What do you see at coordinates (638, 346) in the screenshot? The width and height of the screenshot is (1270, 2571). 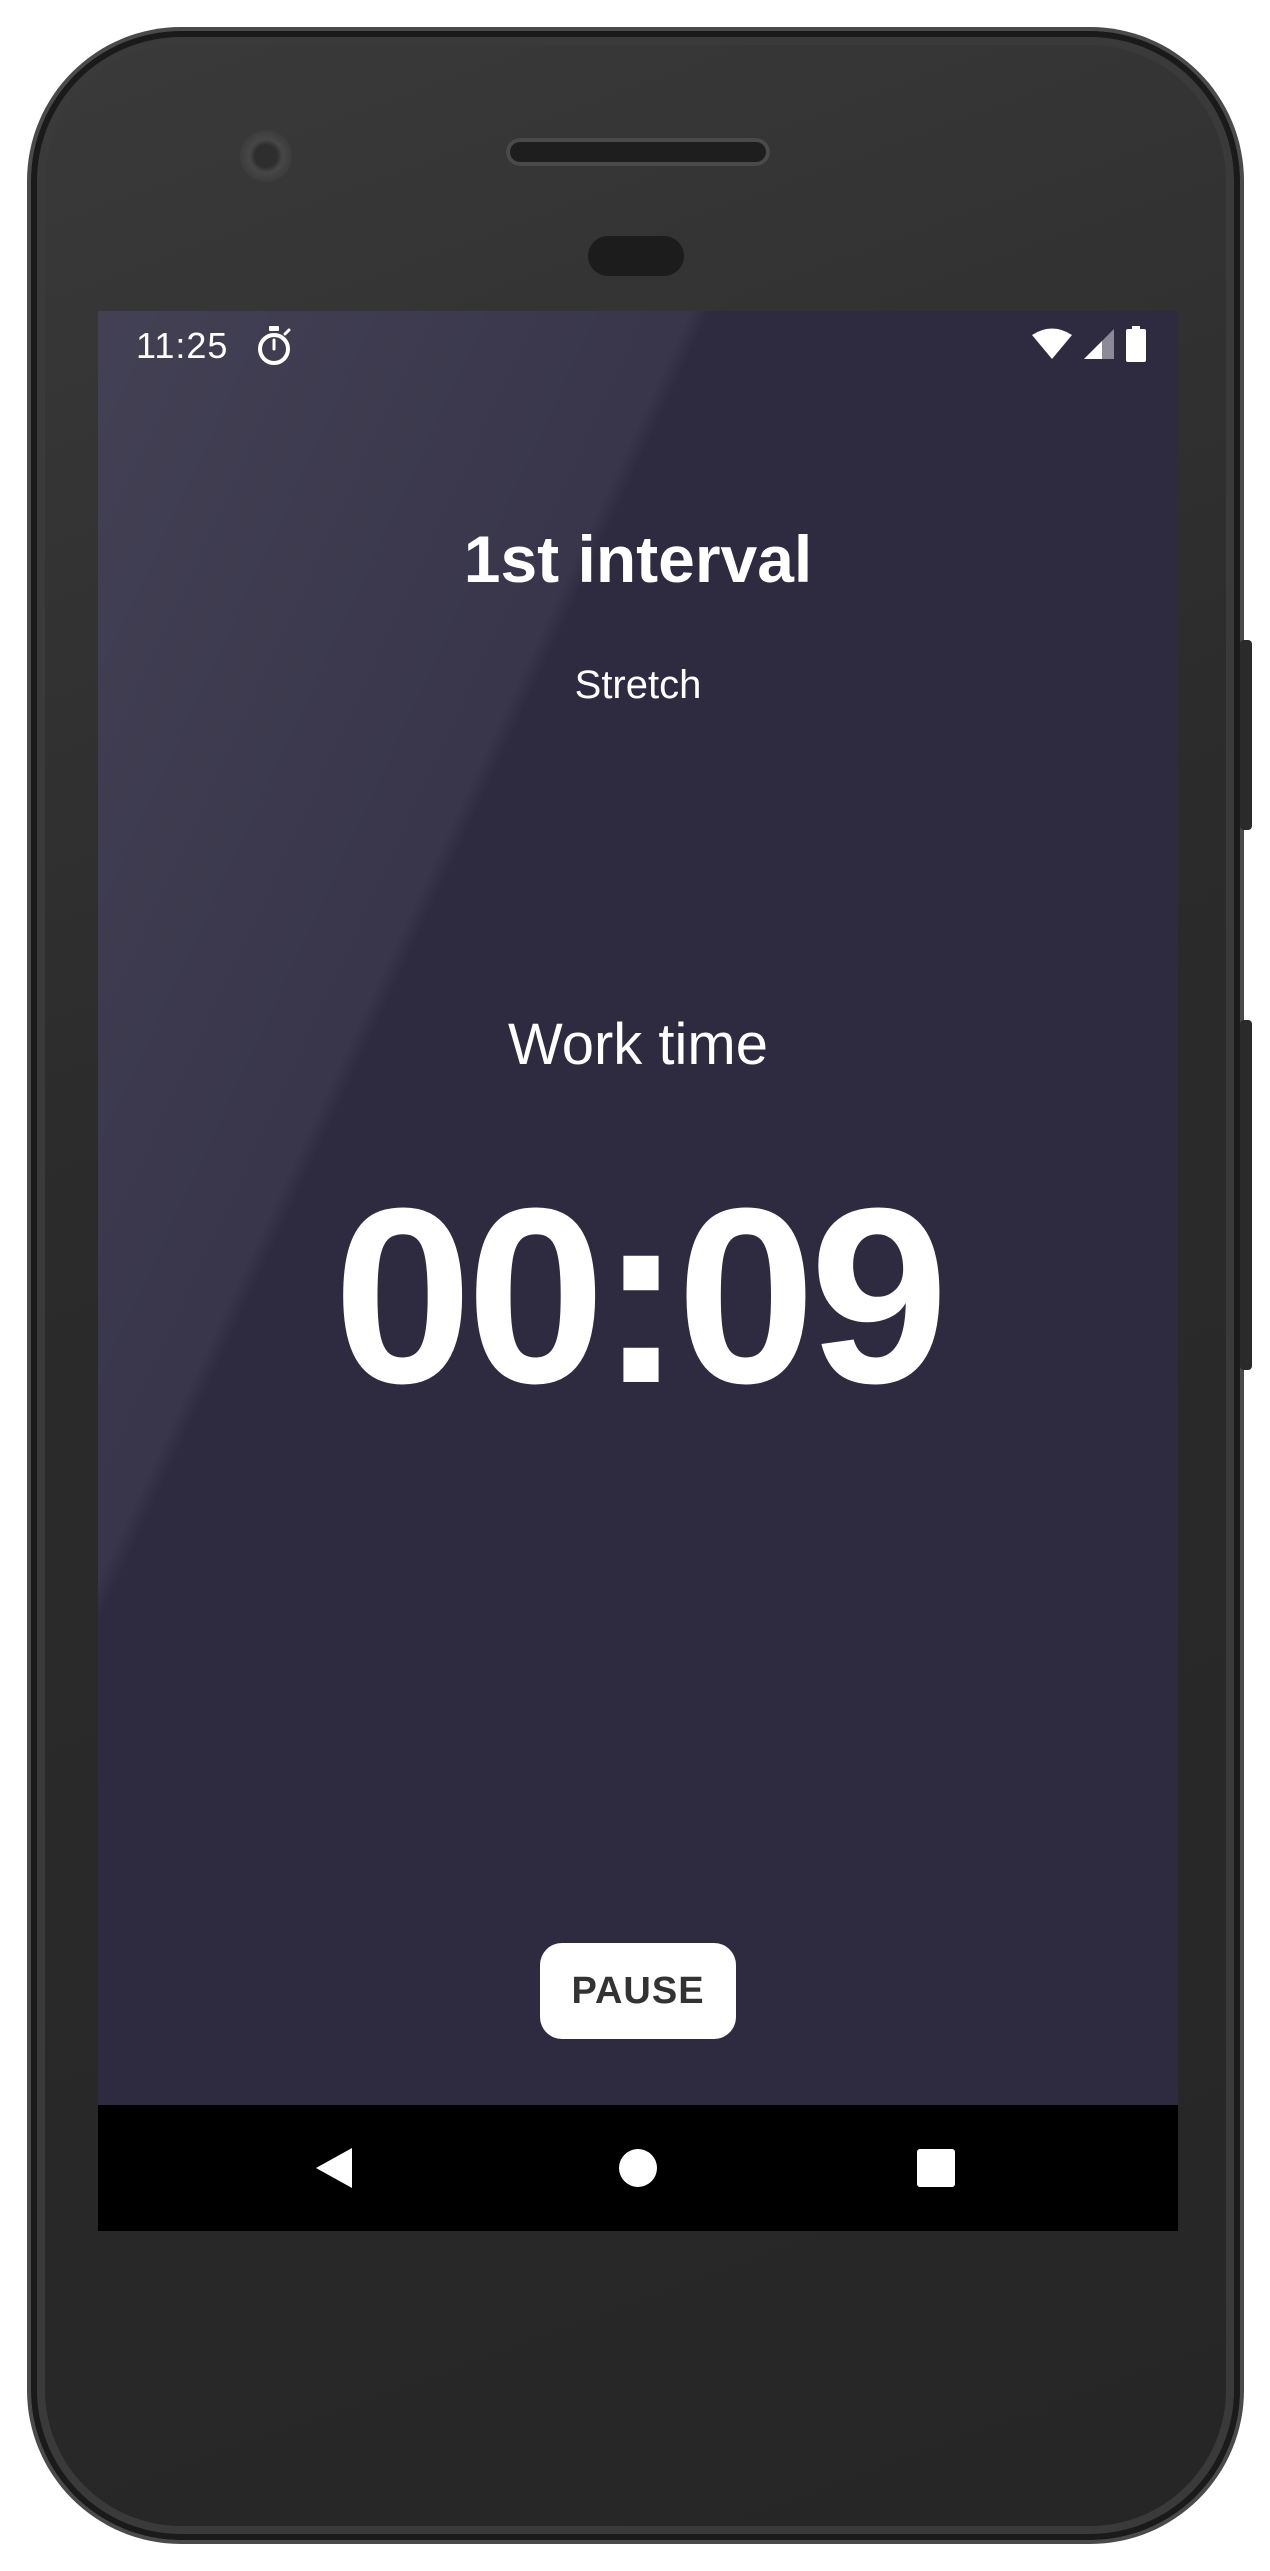 I see `status-bar: 11:25` at bounding box center [638, 346].